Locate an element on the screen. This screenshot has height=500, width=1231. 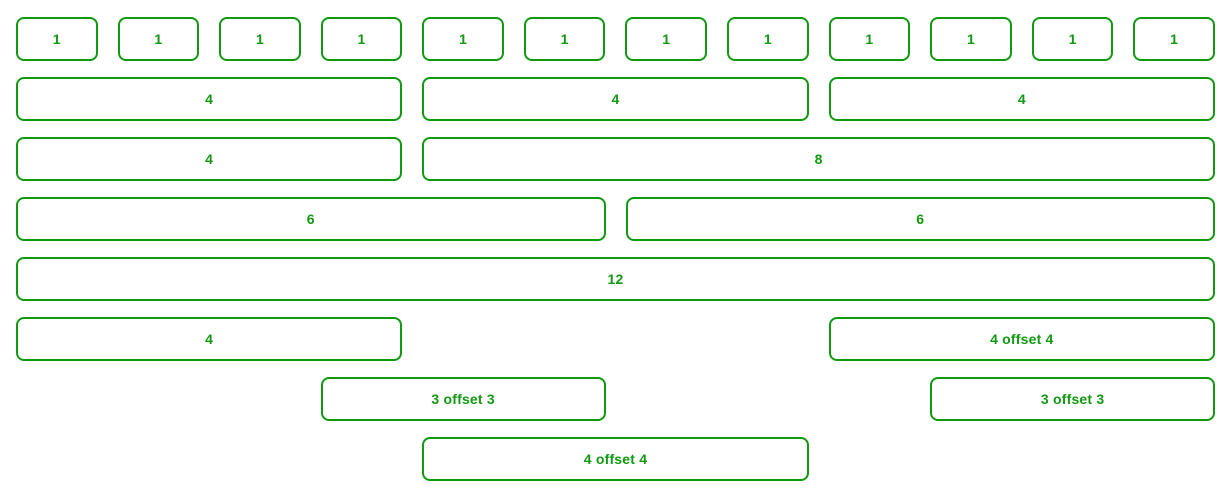
top-spacer is located at coordinates (615, 8).